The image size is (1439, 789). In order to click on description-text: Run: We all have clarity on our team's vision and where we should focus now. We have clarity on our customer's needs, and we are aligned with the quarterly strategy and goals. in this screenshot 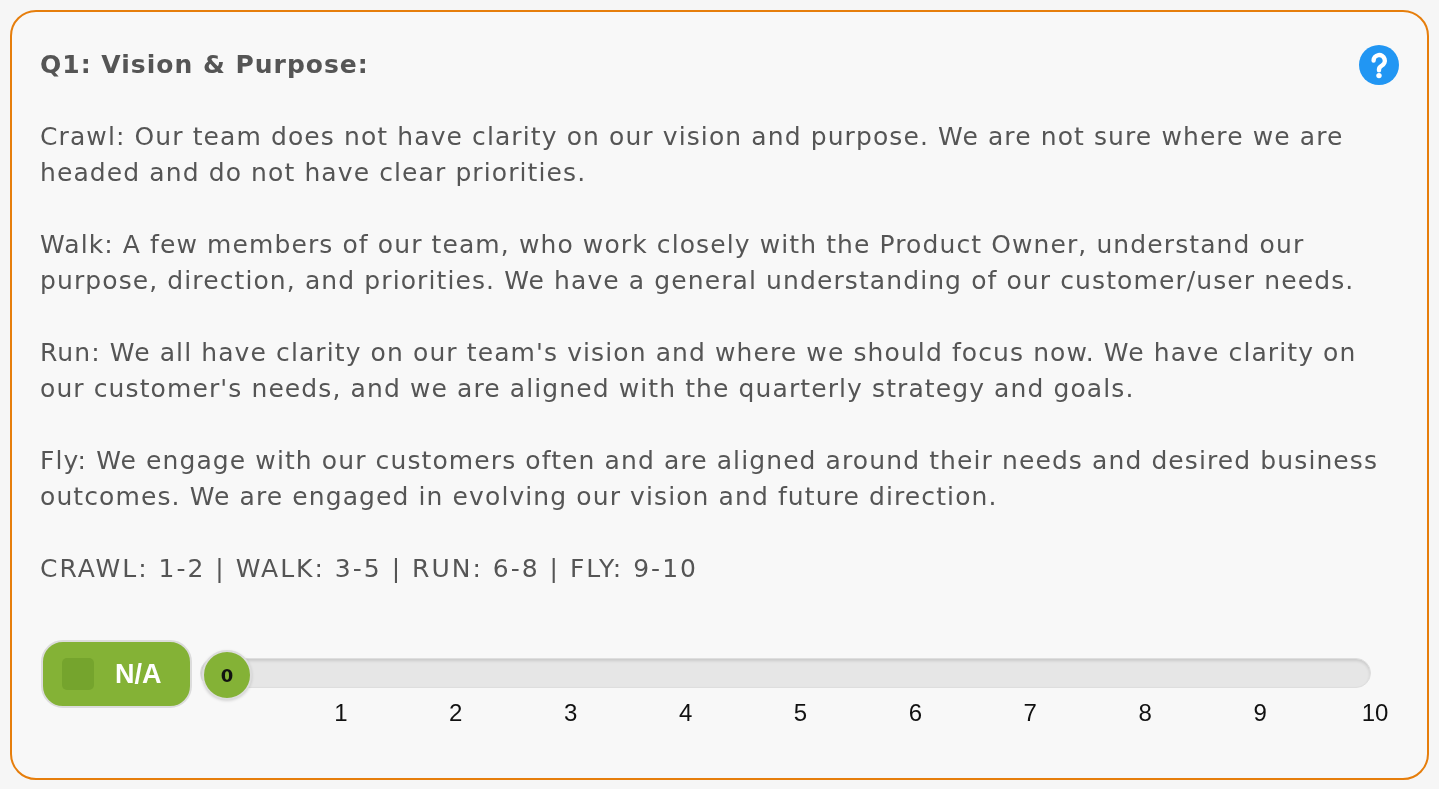, I will do `click(699, 371)`.